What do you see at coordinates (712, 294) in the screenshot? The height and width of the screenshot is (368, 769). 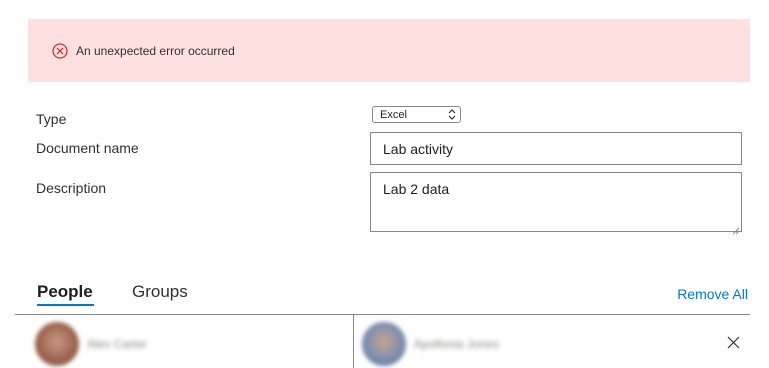 I see `remove-all-link: Remove All` at bounding box center [712, 294].